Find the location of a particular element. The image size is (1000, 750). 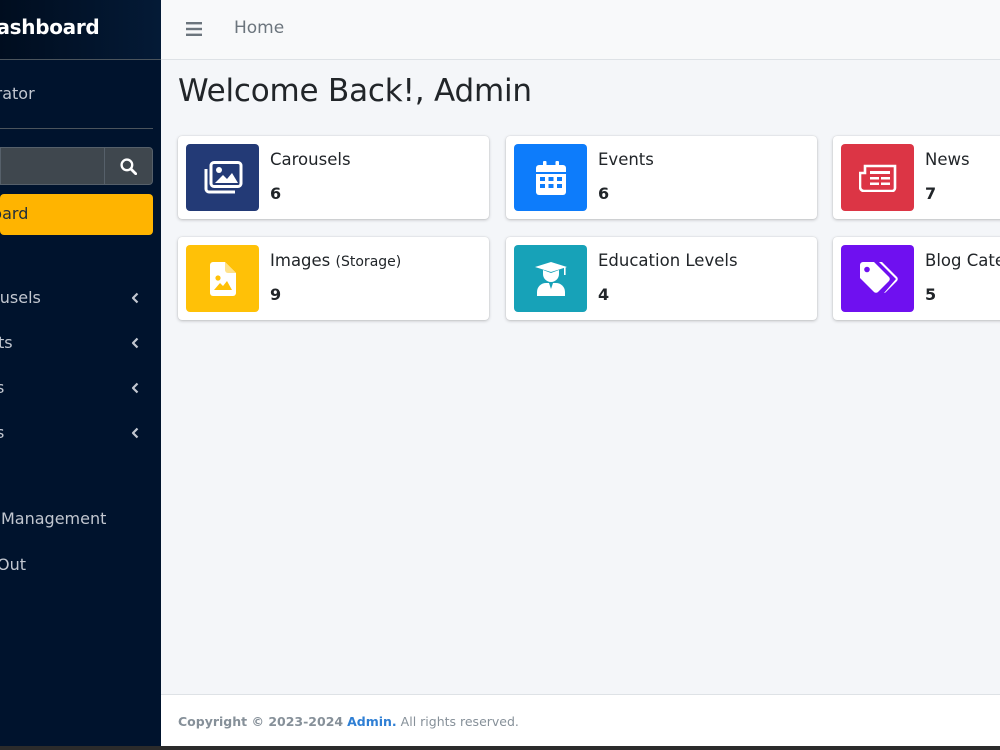

images-icon is located at coordinates (223, 176).